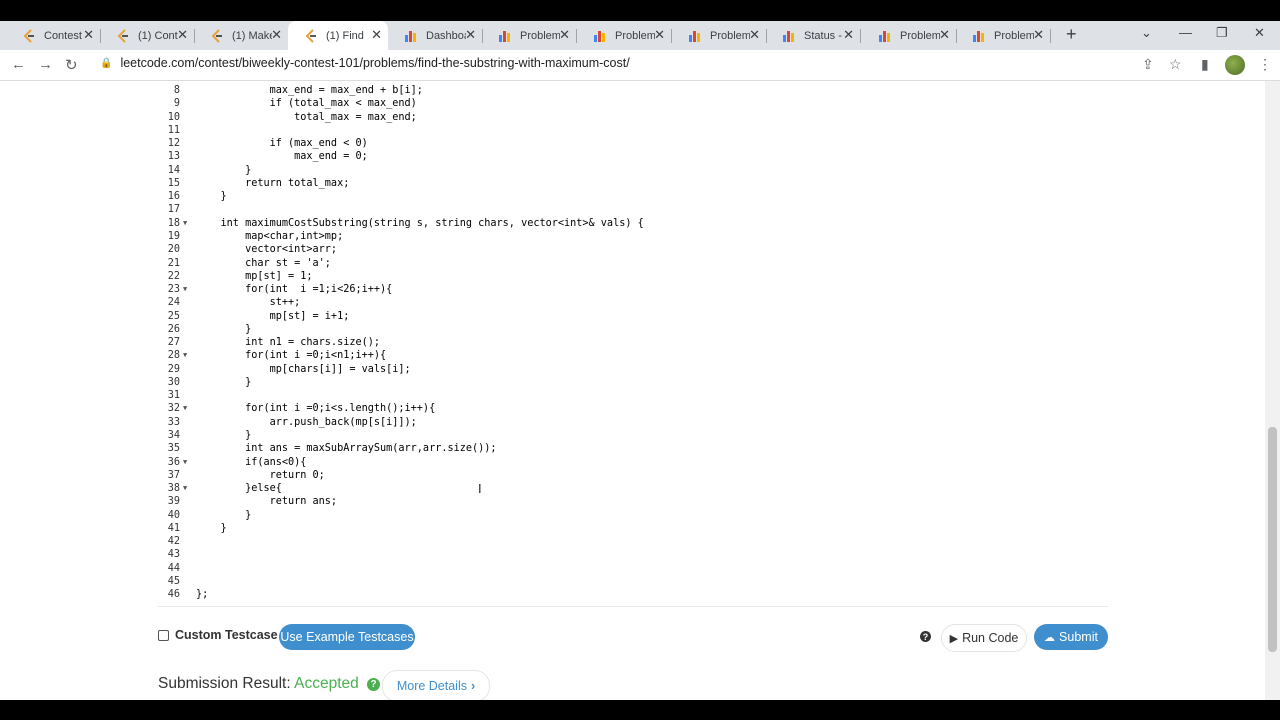 This screenshot has height=720, width=1280. Describe the element at coordinates (628, 475) in the screenshot. I see `code-line: 37 return 0;` at that location.